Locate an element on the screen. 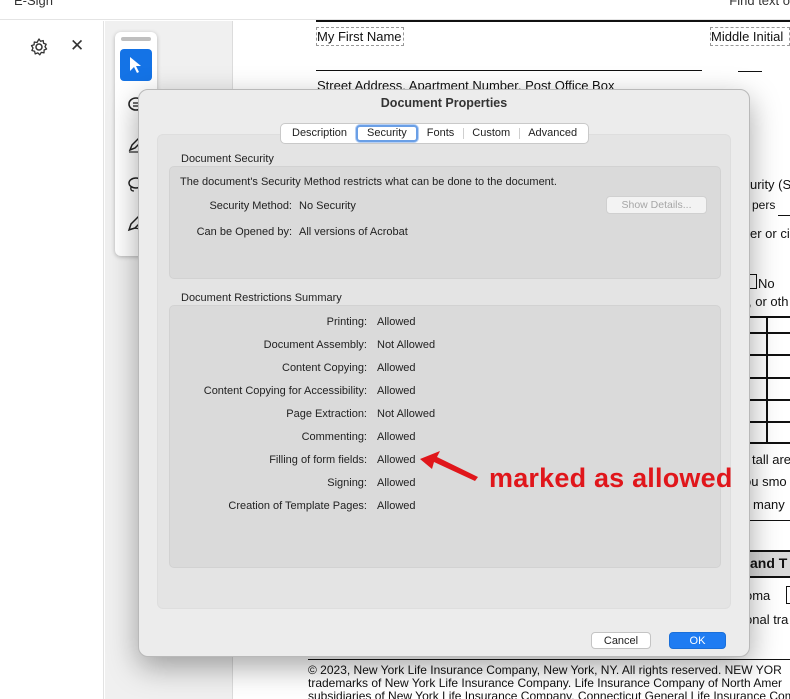 This screenshot has width=790, height=699. gear-icon is located at coordinates (39, 47).